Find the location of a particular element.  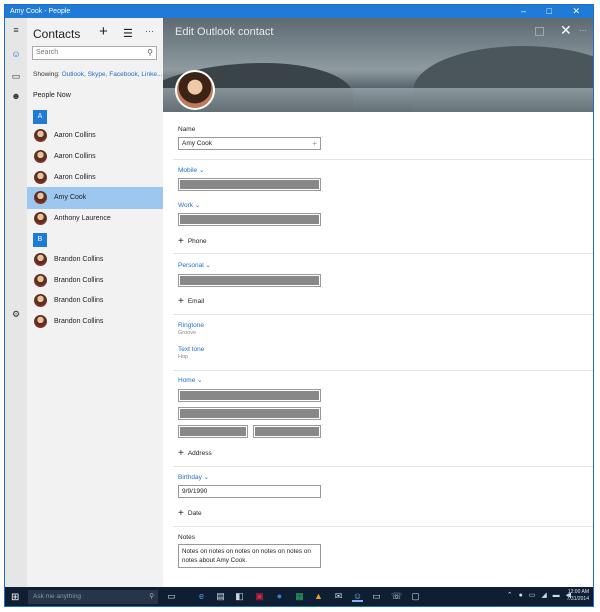

microphone-icon: ⚲ is located at coordinates (151, 597).